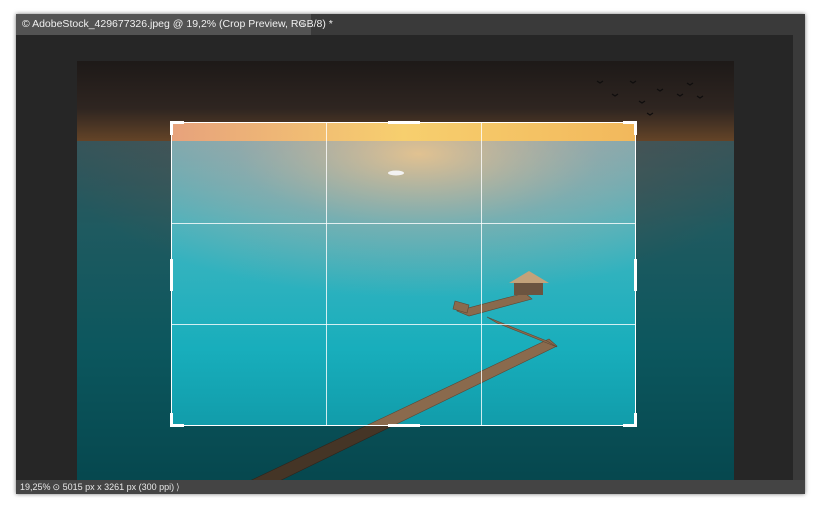 The height and width of the screenshot is (510, 822). Describe the element at coordinates (799, 257) in the screenshot. I see `vertical-scrollbar` at that location.